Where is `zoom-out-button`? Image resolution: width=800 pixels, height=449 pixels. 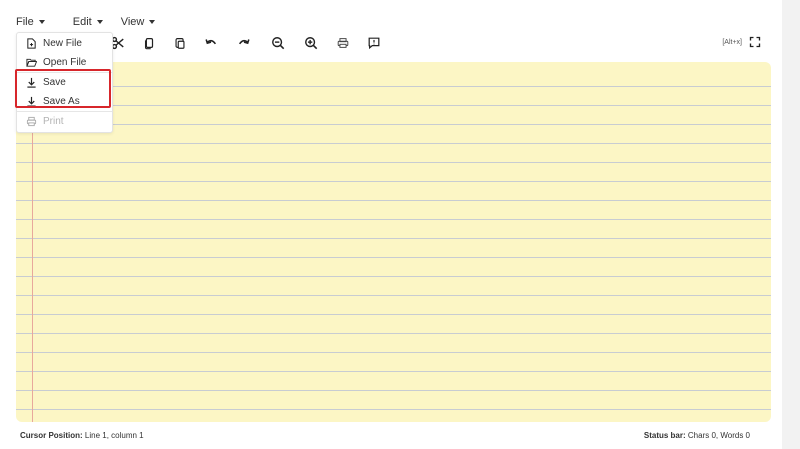
zoom-out-button is located at coordinates (278, 43).